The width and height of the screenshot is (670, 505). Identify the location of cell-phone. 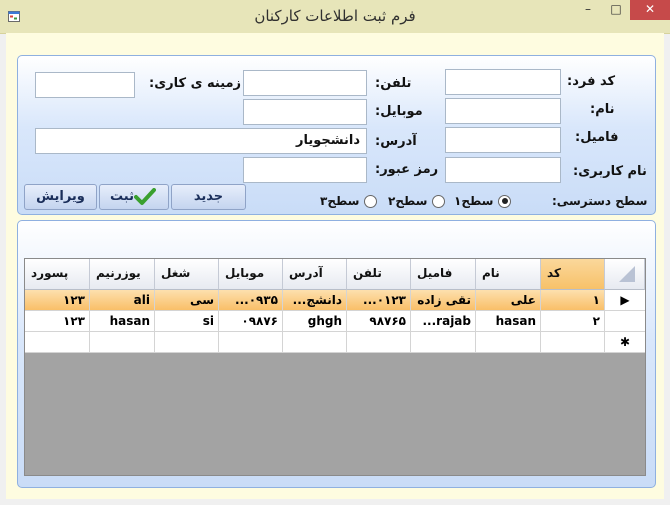
(379, 342).